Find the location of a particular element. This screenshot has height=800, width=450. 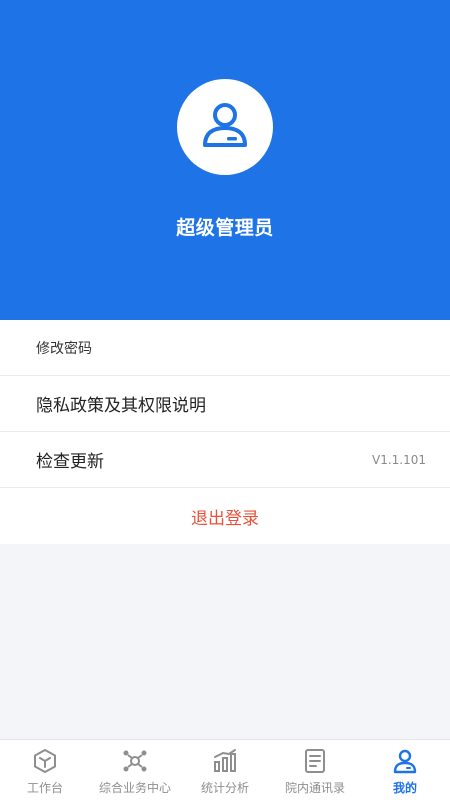

tab-mine: 我的 is located at coordinates (405, 770).